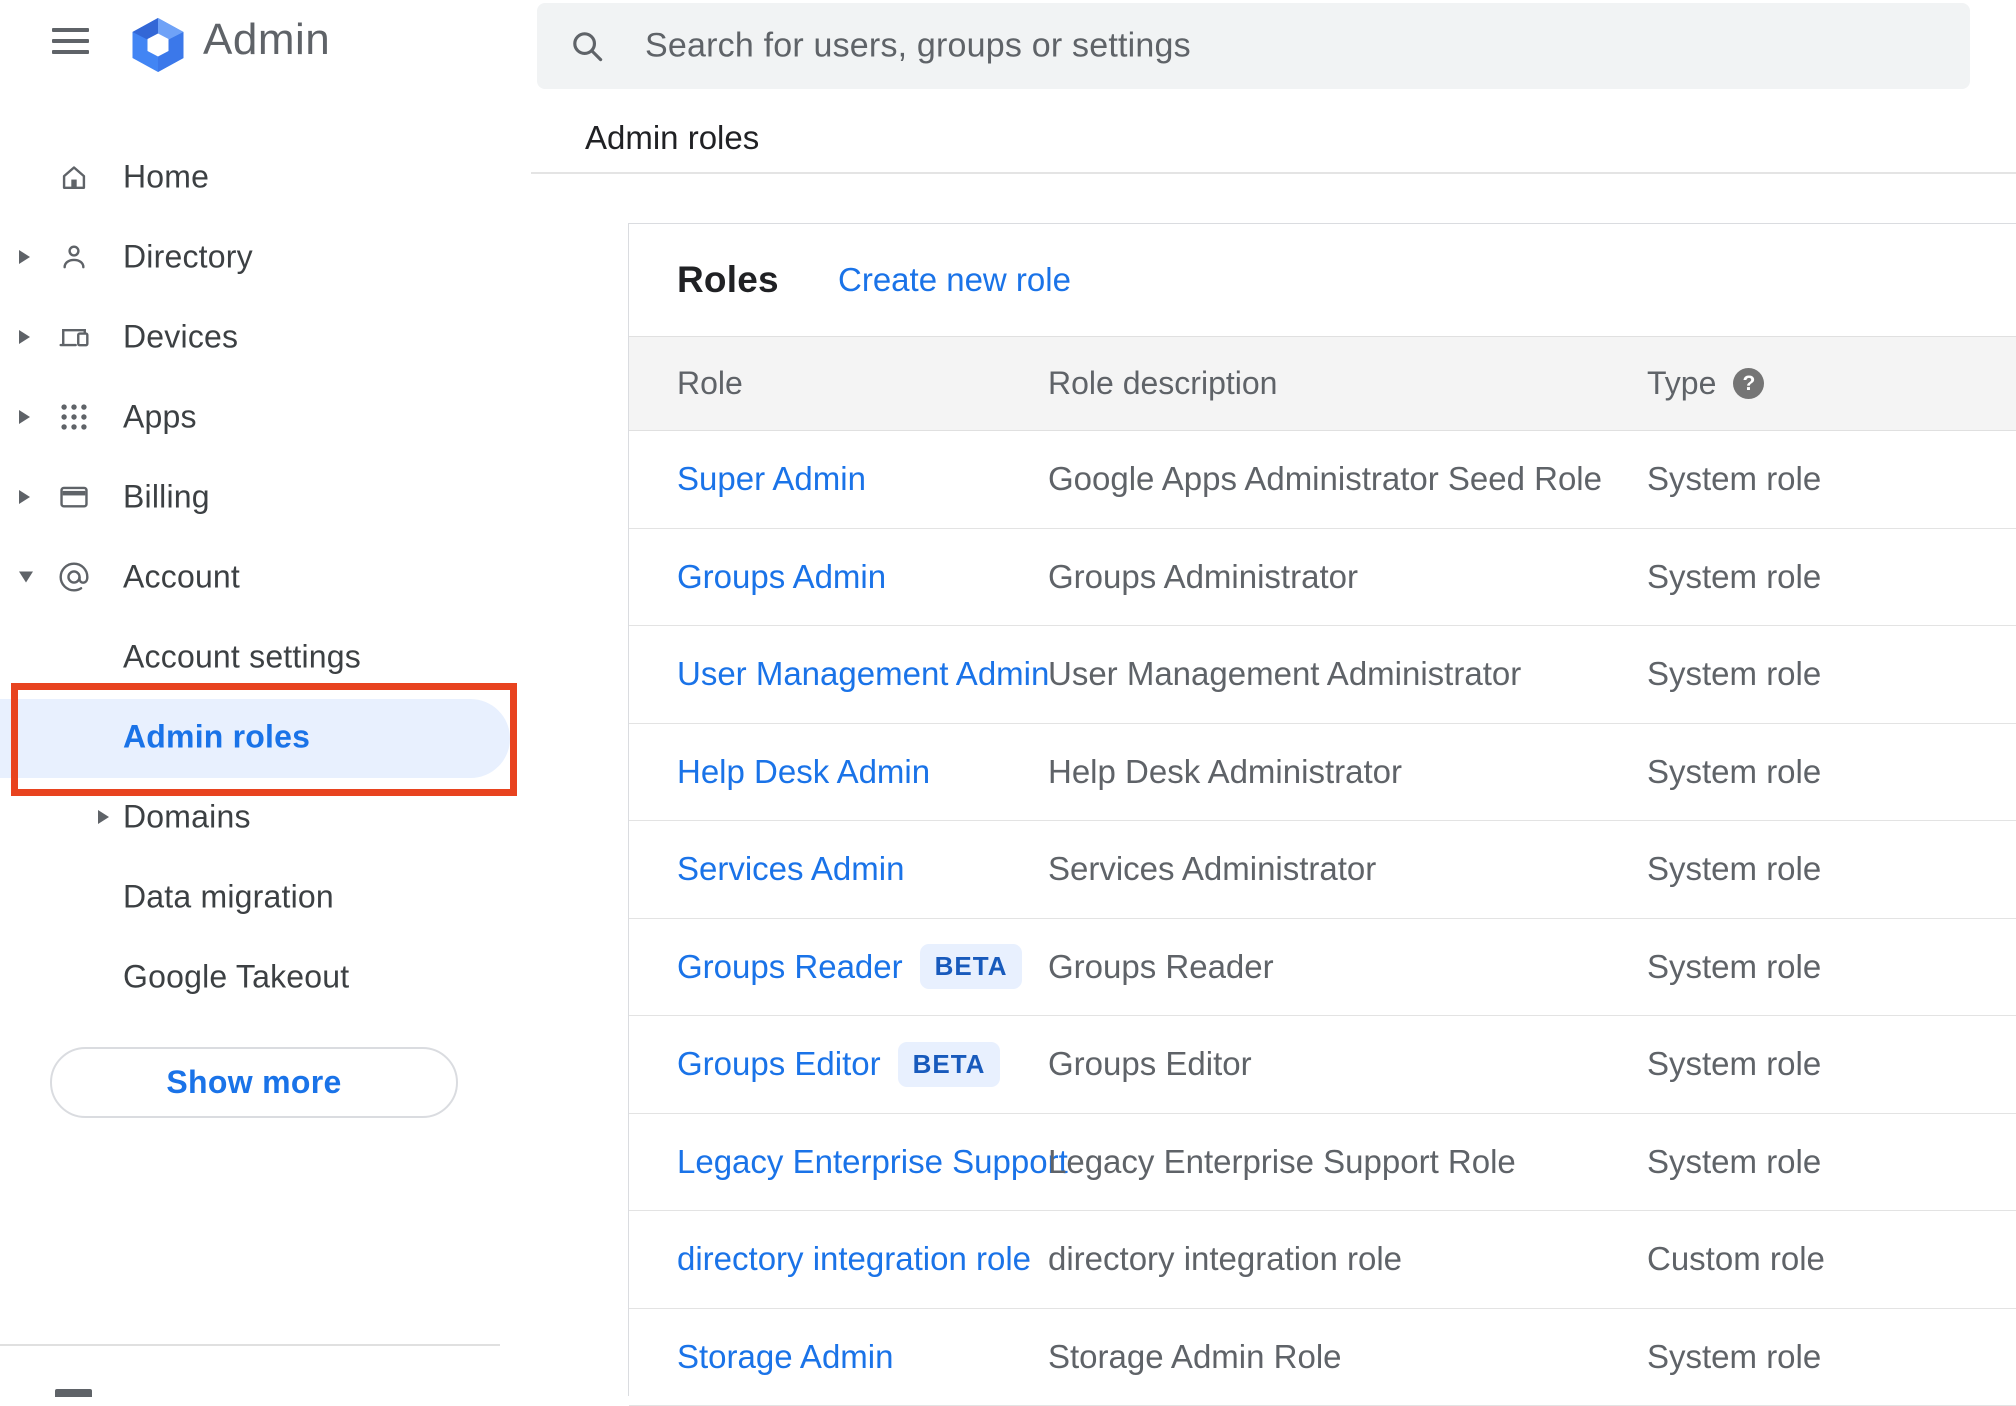  I want to click on sidebar-item-label: Billing, so click(166, 497).